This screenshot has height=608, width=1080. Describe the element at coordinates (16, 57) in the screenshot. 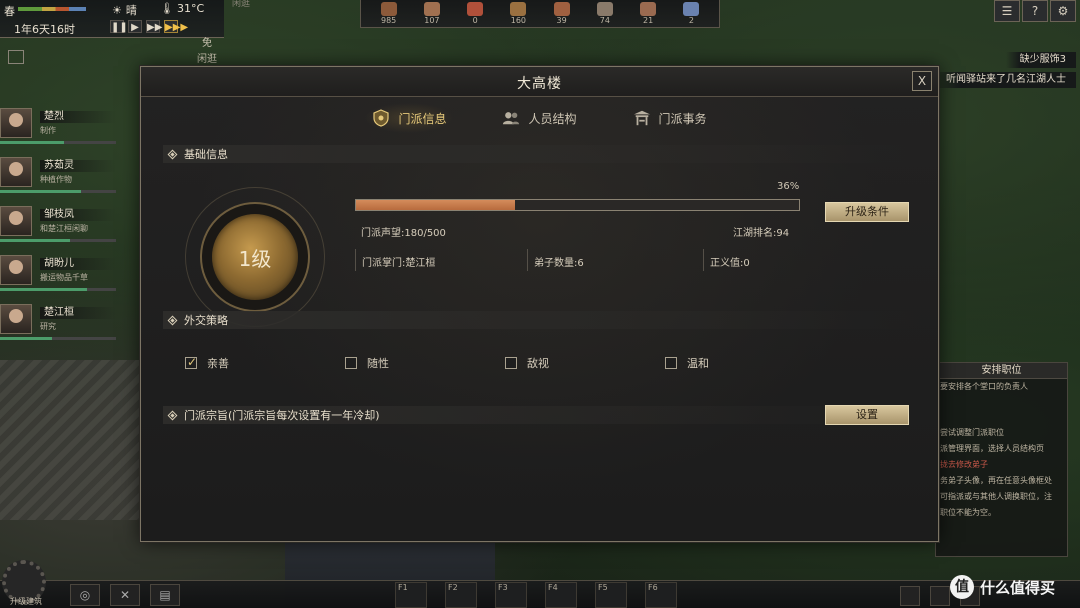

I see `side-panel-toggle-icon` at that location.